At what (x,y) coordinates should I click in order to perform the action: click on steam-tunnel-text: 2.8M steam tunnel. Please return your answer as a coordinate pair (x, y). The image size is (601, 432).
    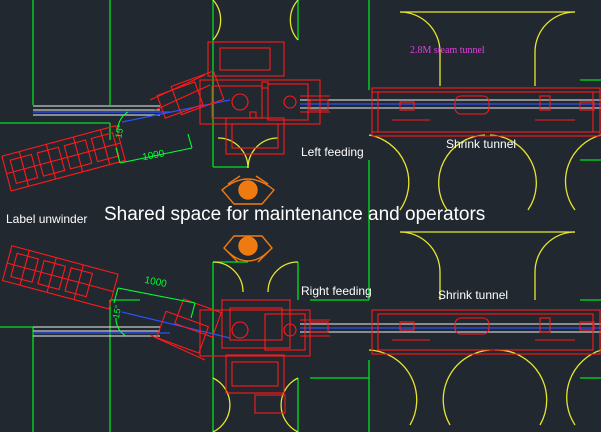
    Looking at the image, I should click on (447, 50).